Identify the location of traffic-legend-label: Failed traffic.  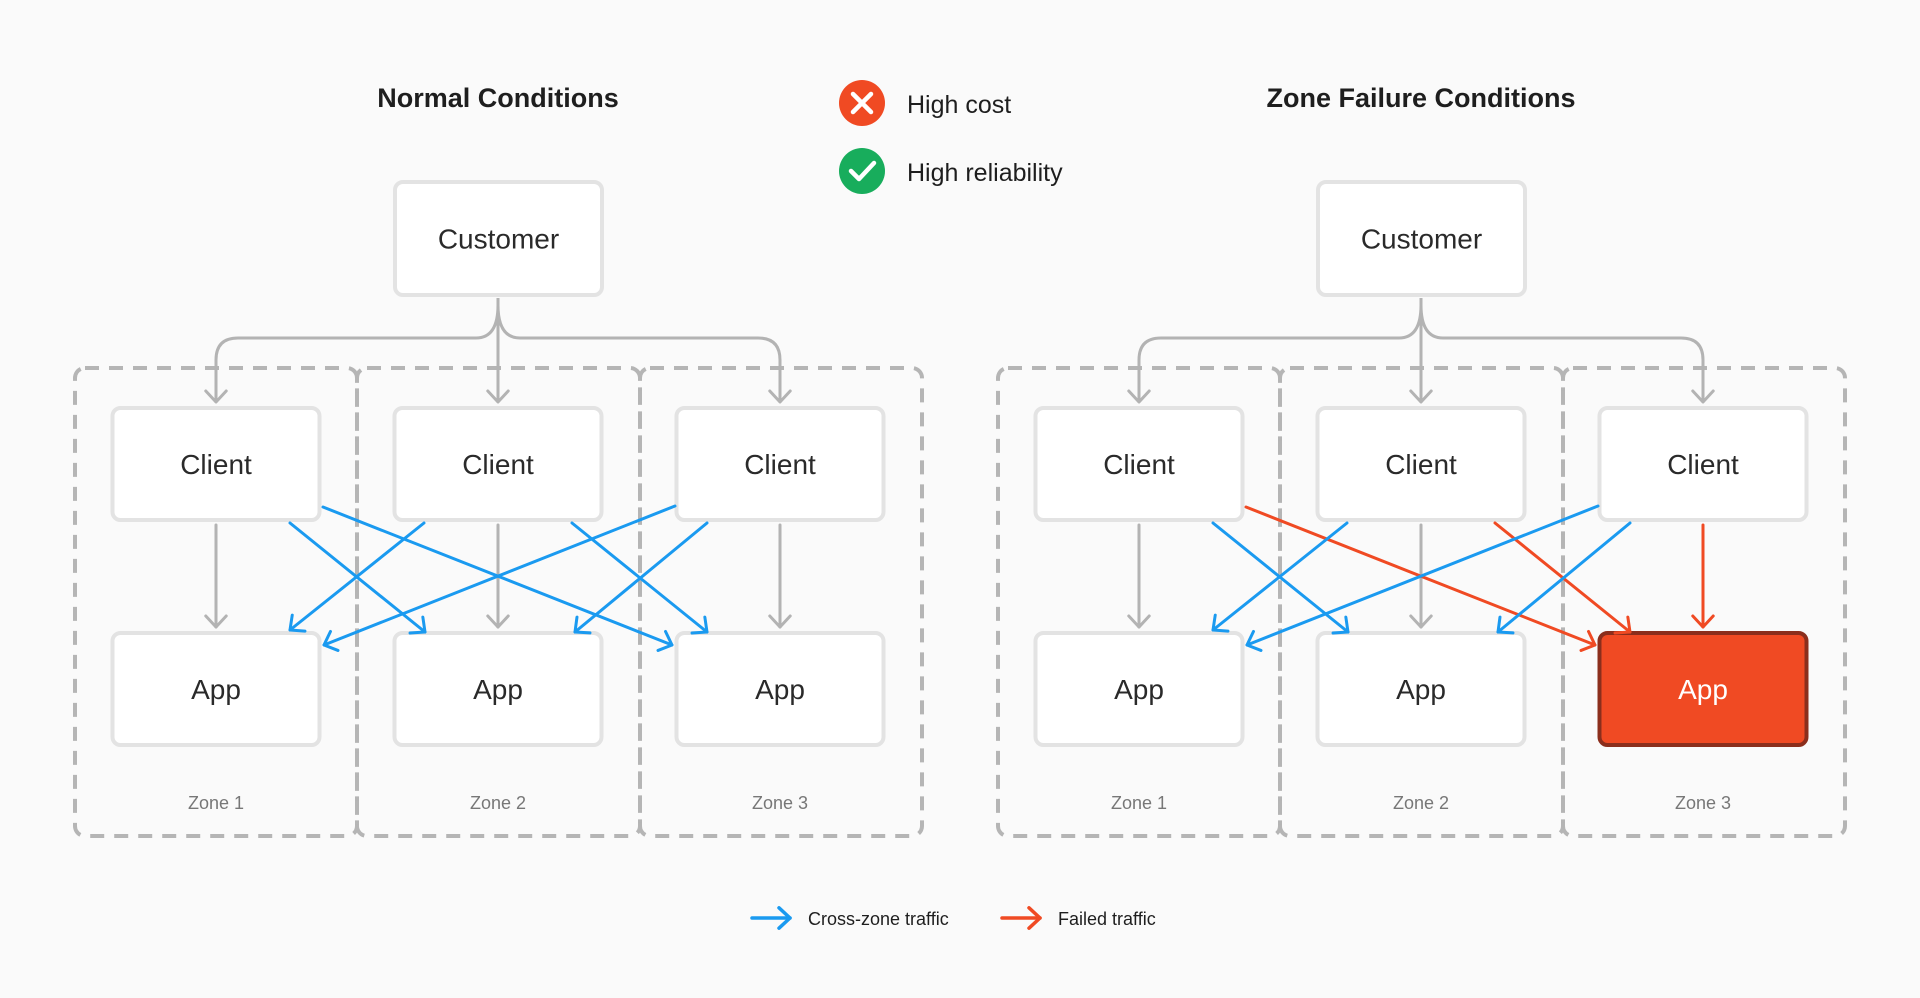
(1107, 919).